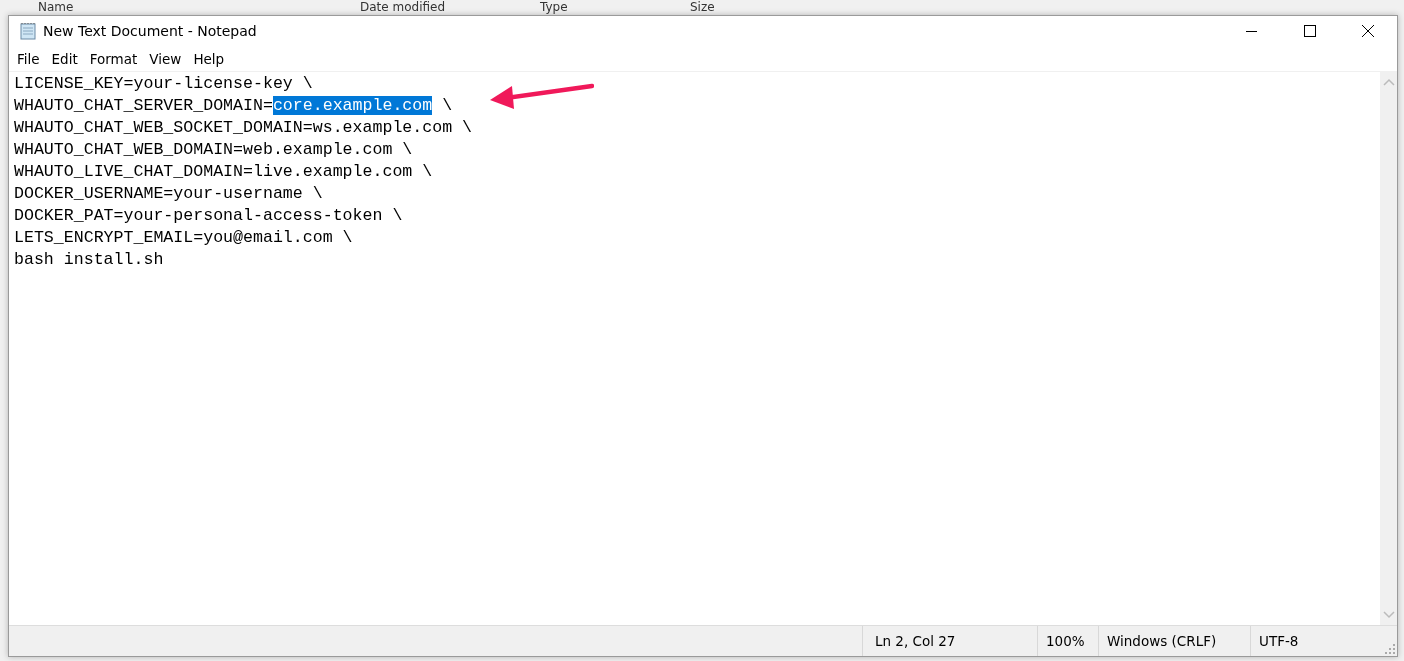 The width and height of the screenshot is (1404, 661). Describe the element at coordinates (1388, 615) in the screenshot. I see `scroll-down-icon` at that location.